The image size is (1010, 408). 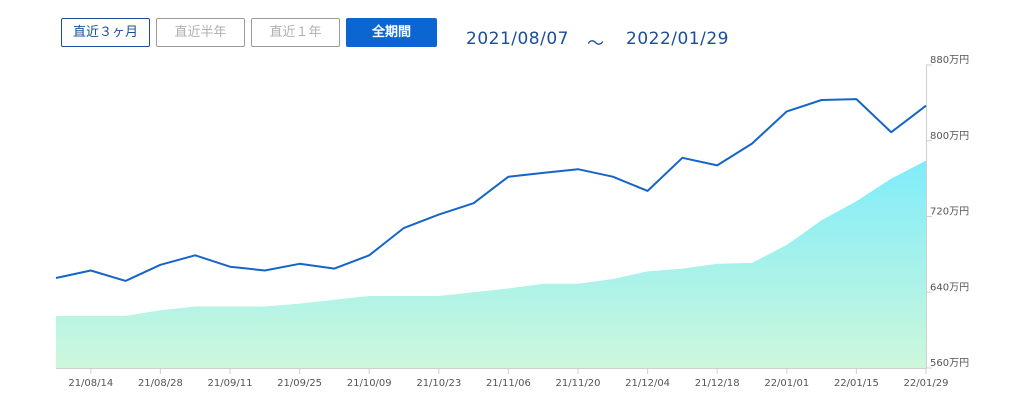 I want to click on x-tick-label: 21/12/18, so click(x=717, y=383).